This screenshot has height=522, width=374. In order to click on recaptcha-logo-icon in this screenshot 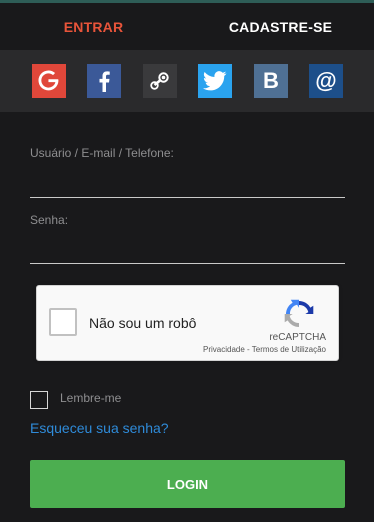, I will do `click(299, 314)`.